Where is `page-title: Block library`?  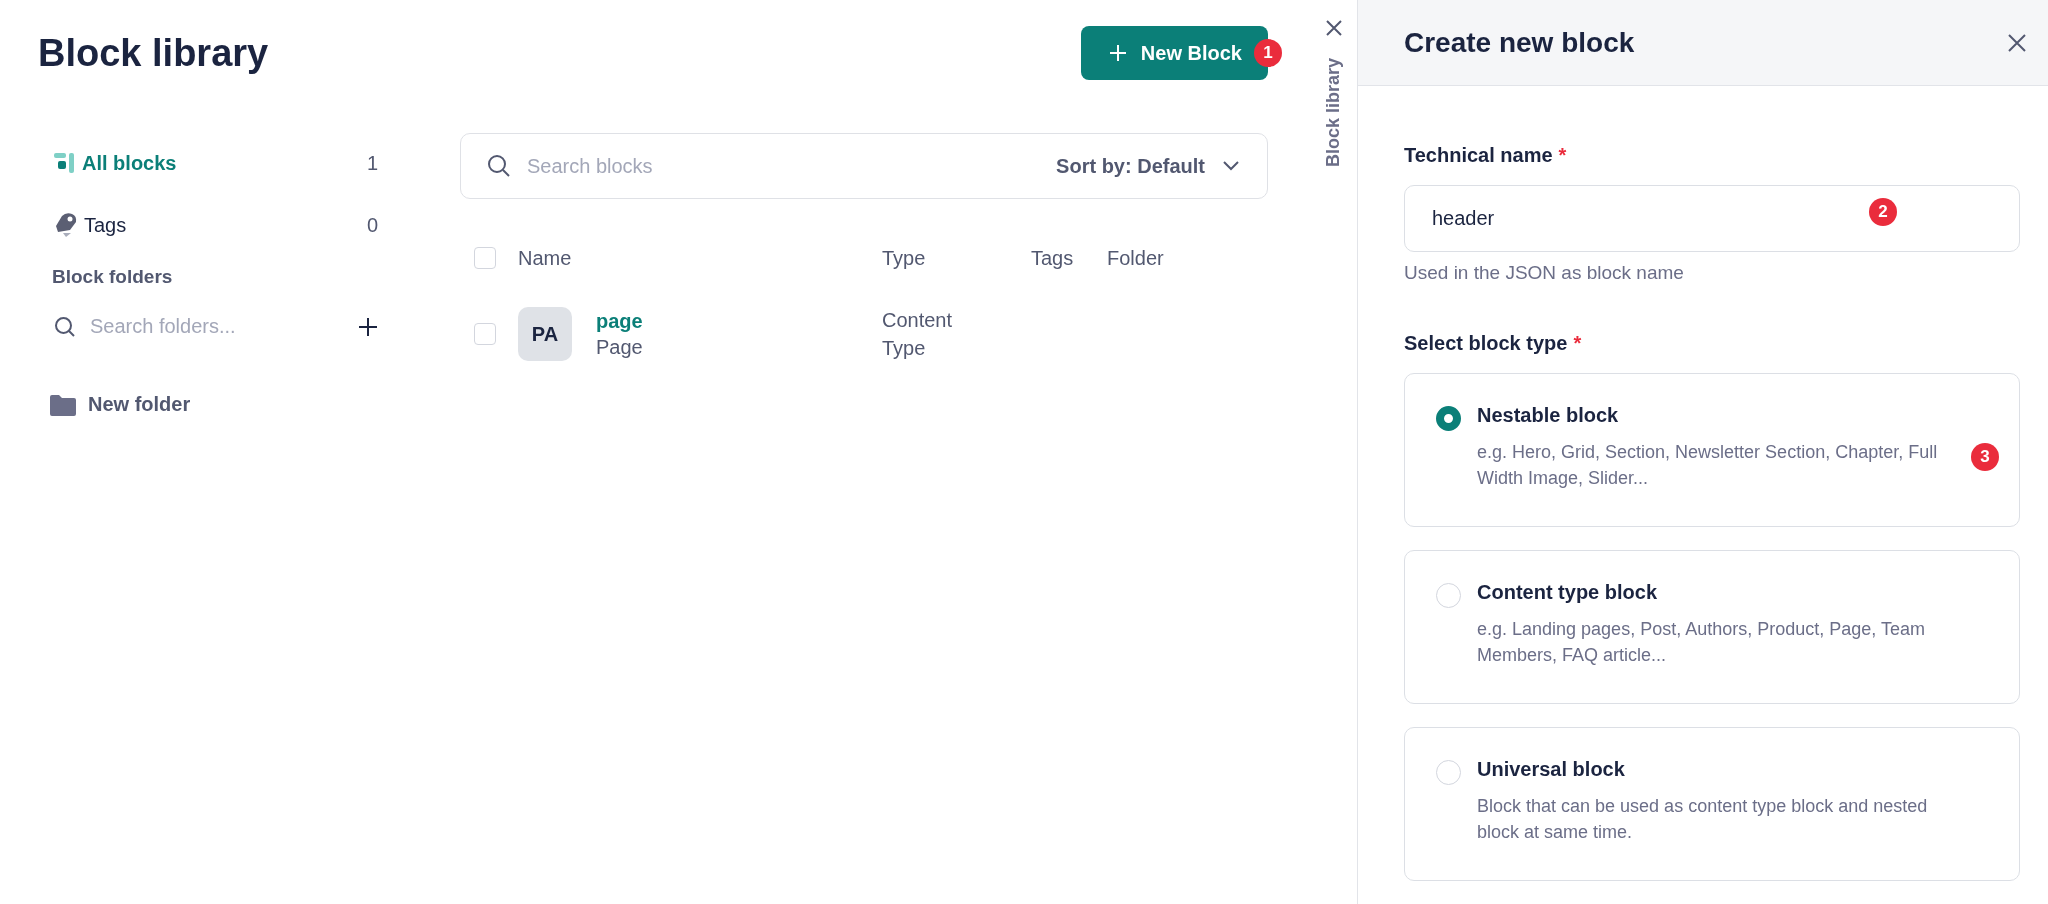 page-title: Block library is located at coordinates (153, 53).